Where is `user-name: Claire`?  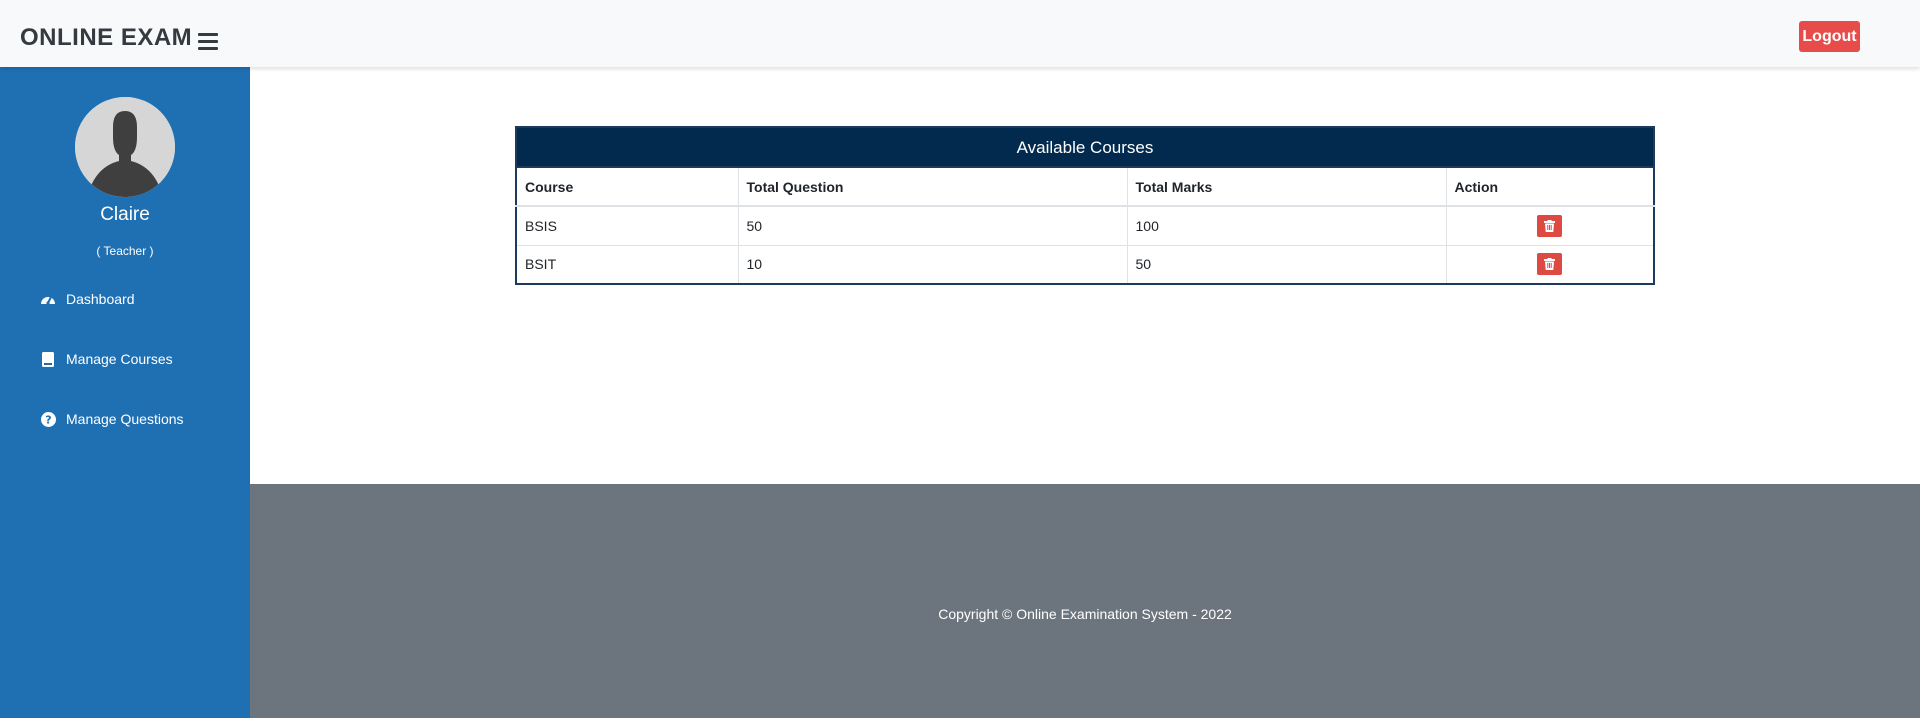 user-name: Claire is located at coordinates (125, 214).